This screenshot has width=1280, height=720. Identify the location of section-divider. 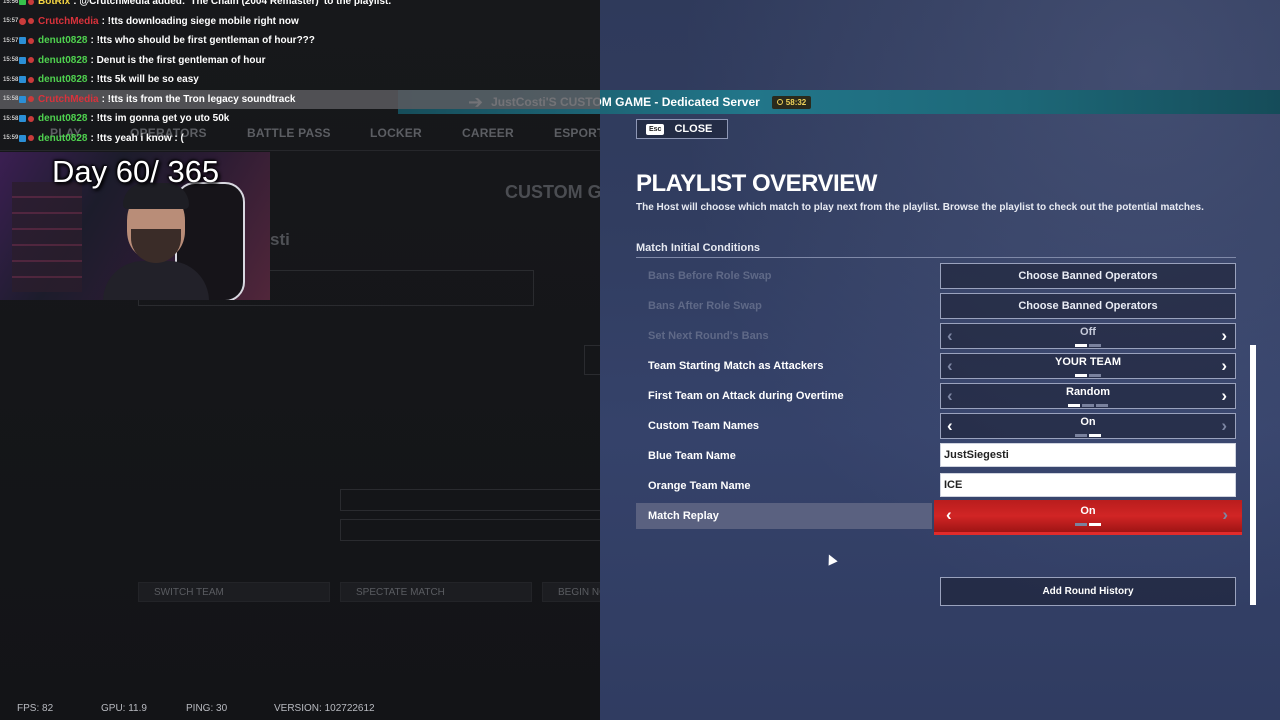
(936, 257).